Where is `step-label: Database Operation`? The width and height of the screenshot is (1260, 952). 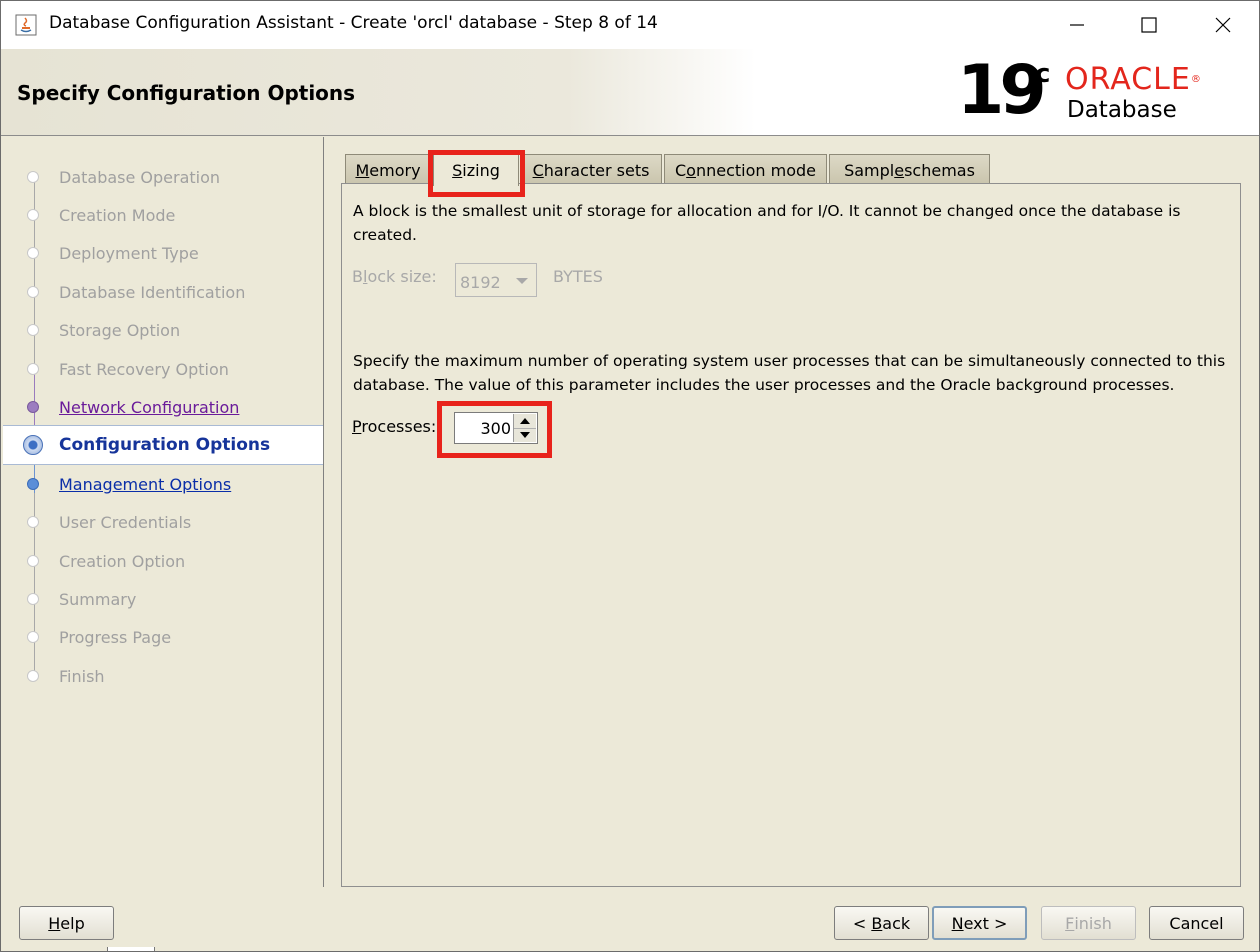
step-label: Database Operation is located at coordinates (140, 177).